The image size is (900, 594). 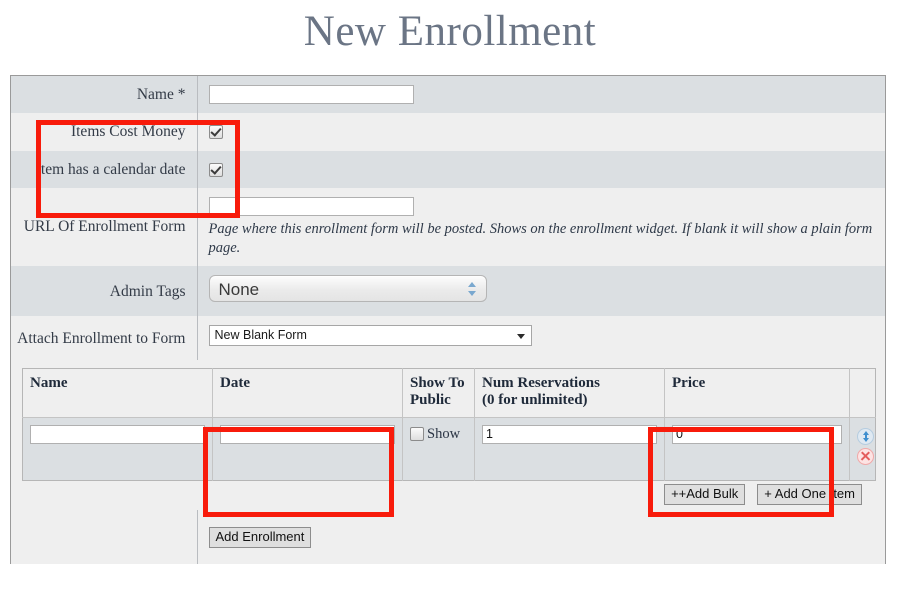 I want to click on table-row: Show, so click(x=449, y=448).